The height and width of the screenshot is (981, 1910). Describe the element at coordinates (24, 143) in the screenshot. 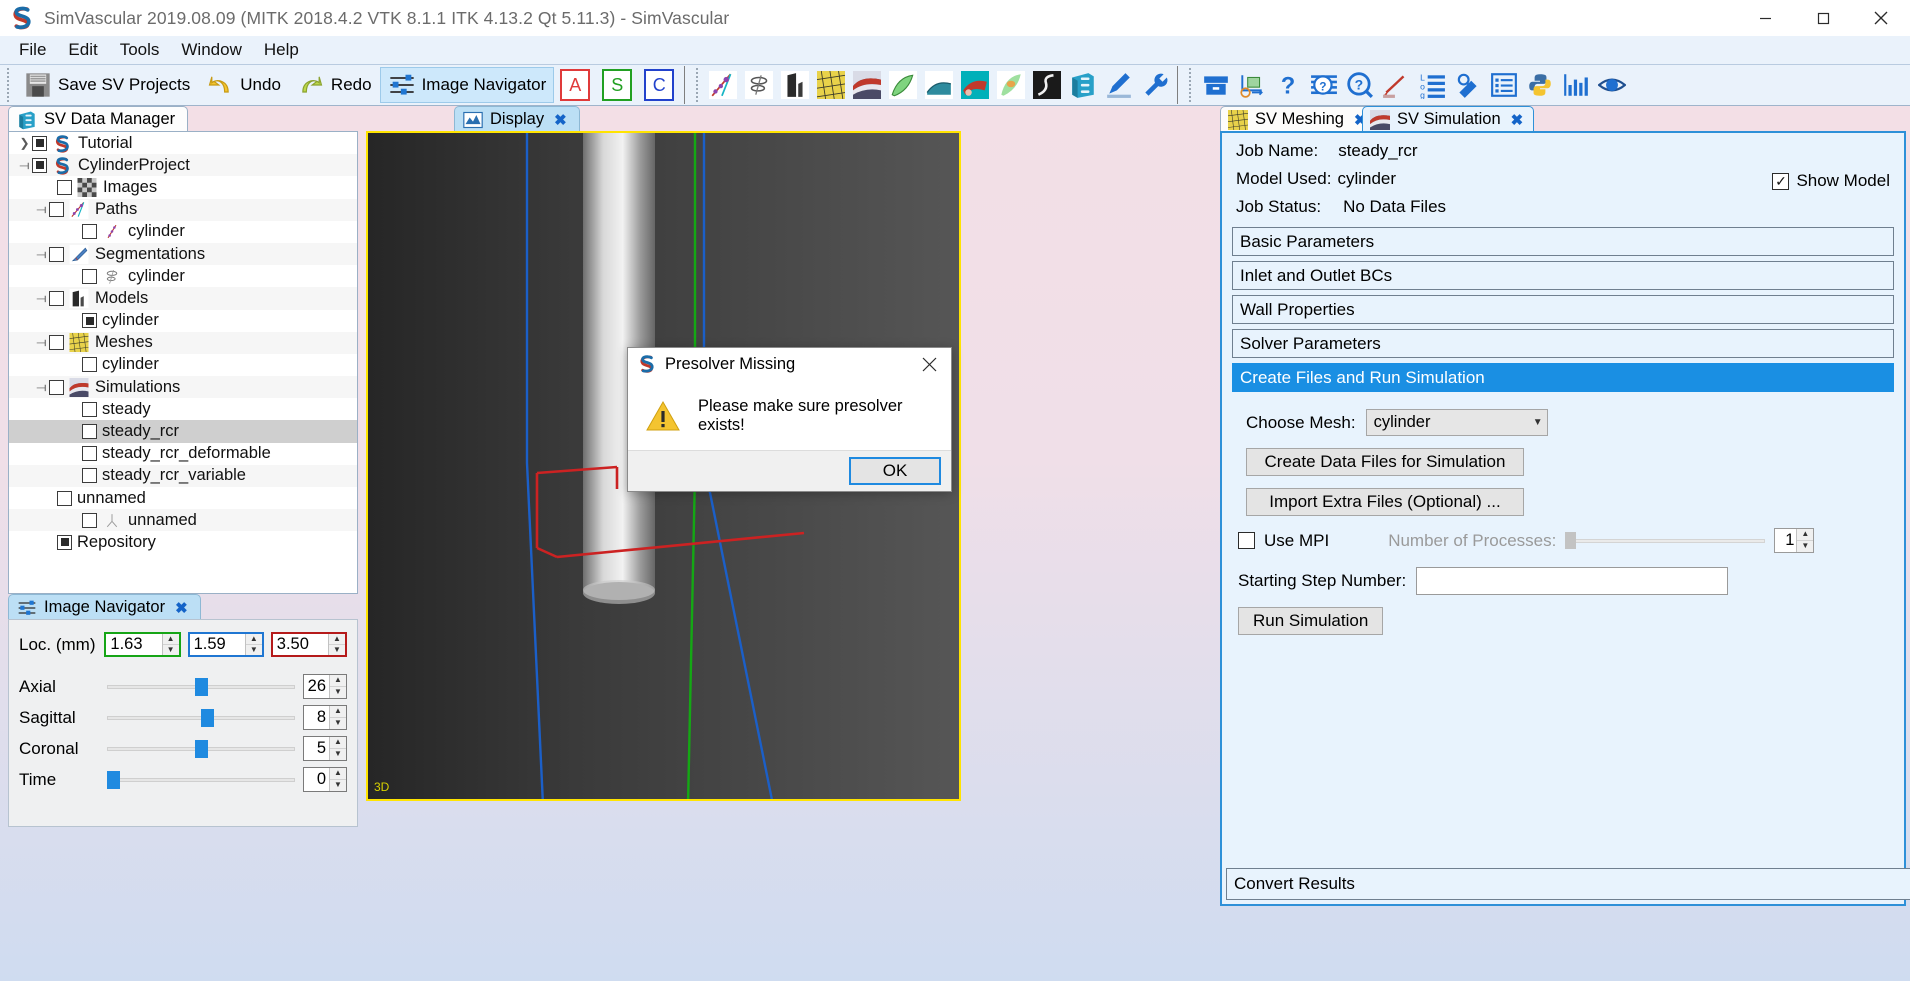

I see `chevron-right-icon: ❯` at that location.